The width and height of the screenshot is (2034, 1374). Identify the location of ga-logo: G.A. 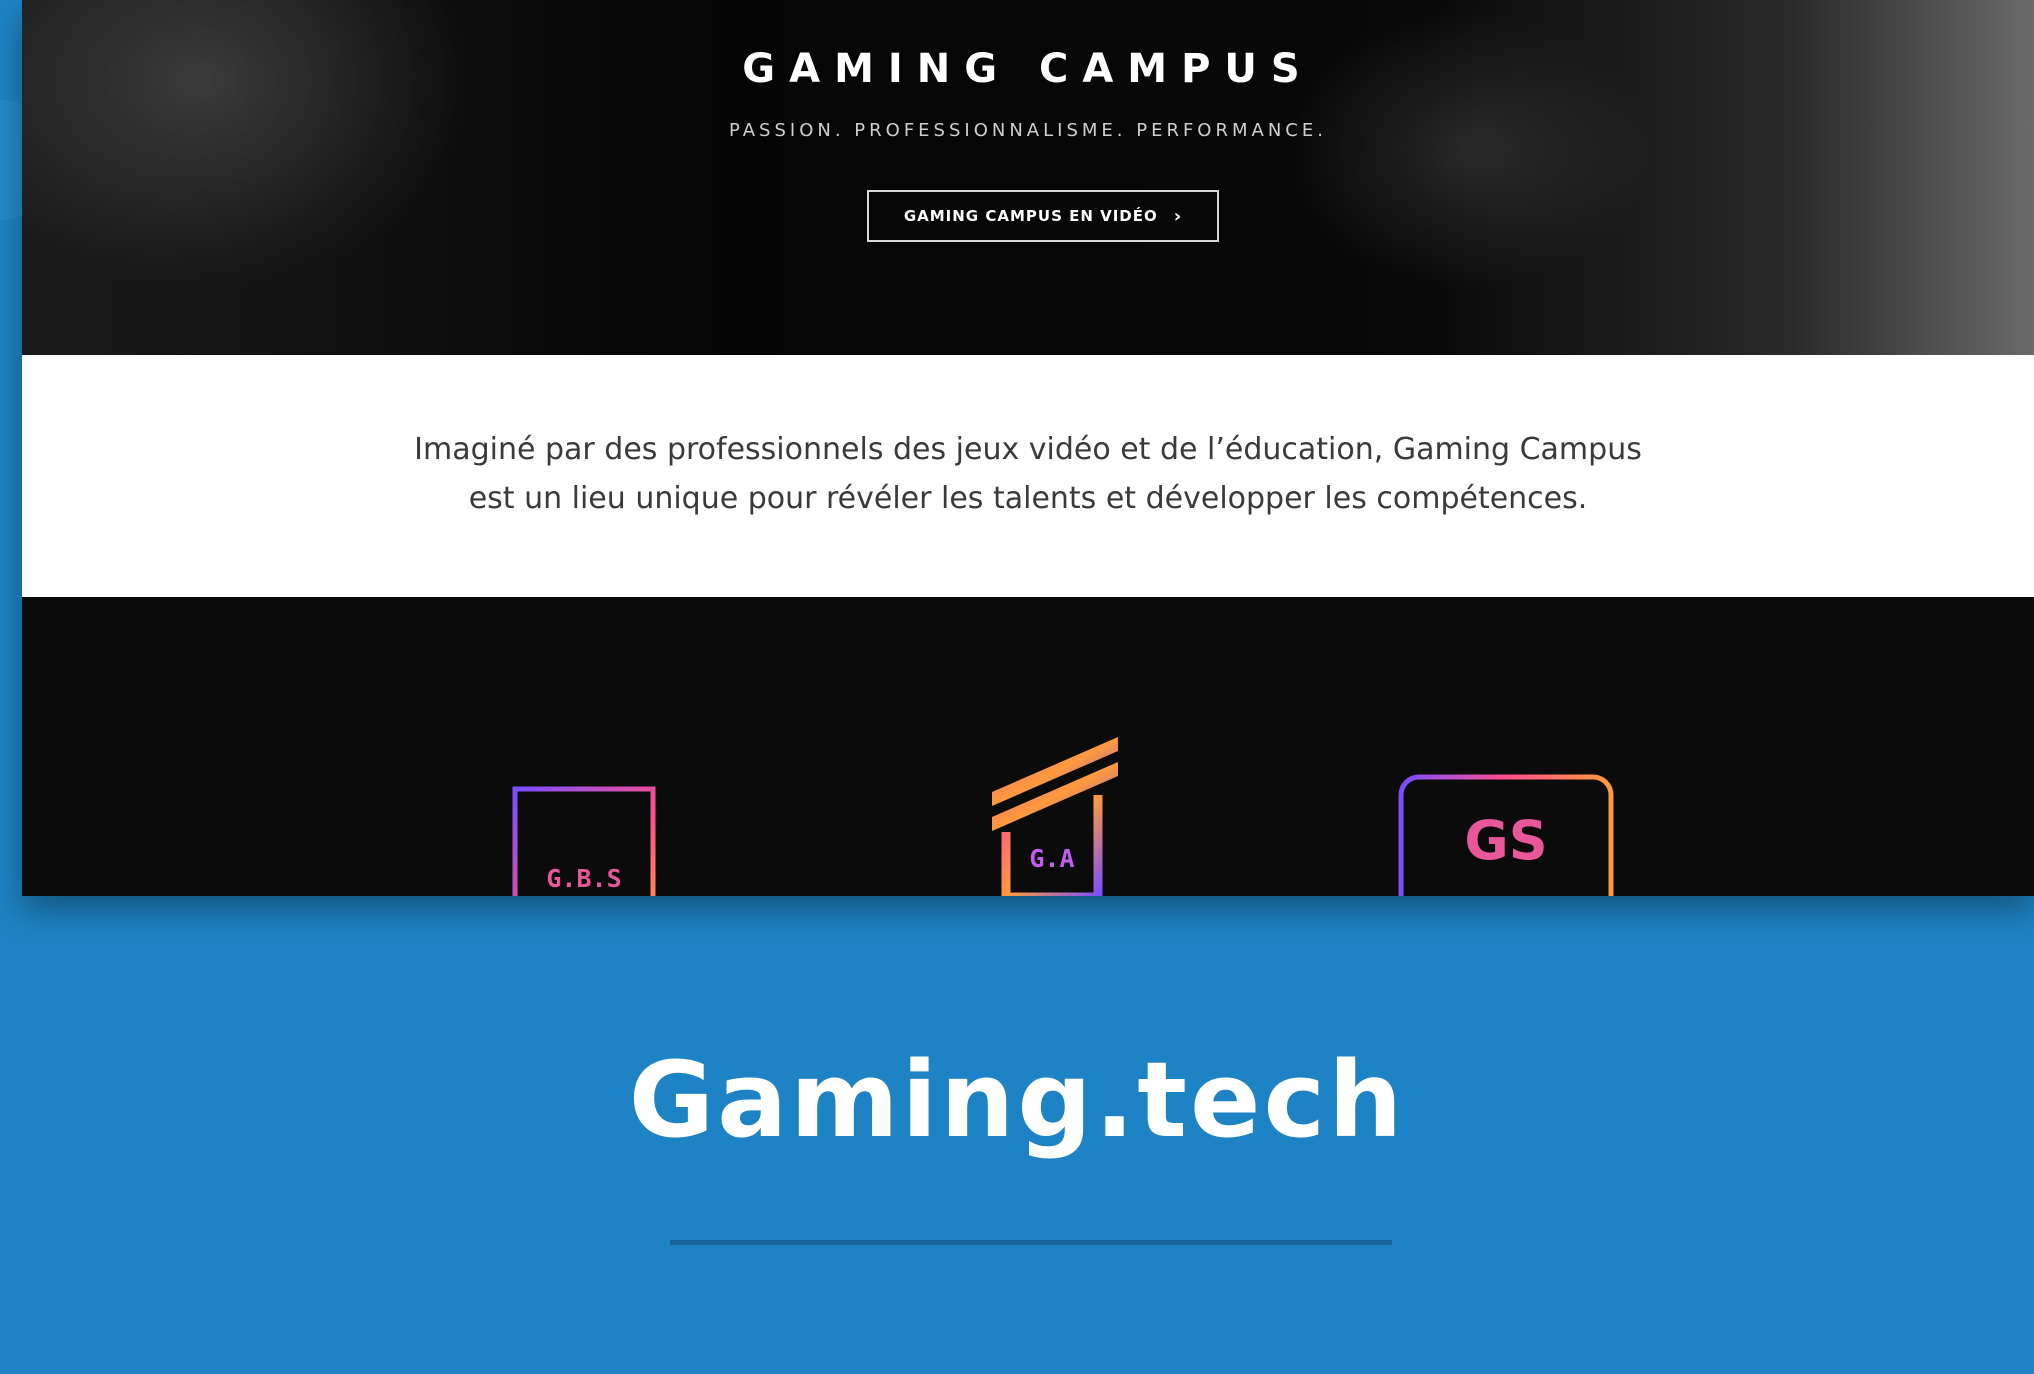
(1052, 816).